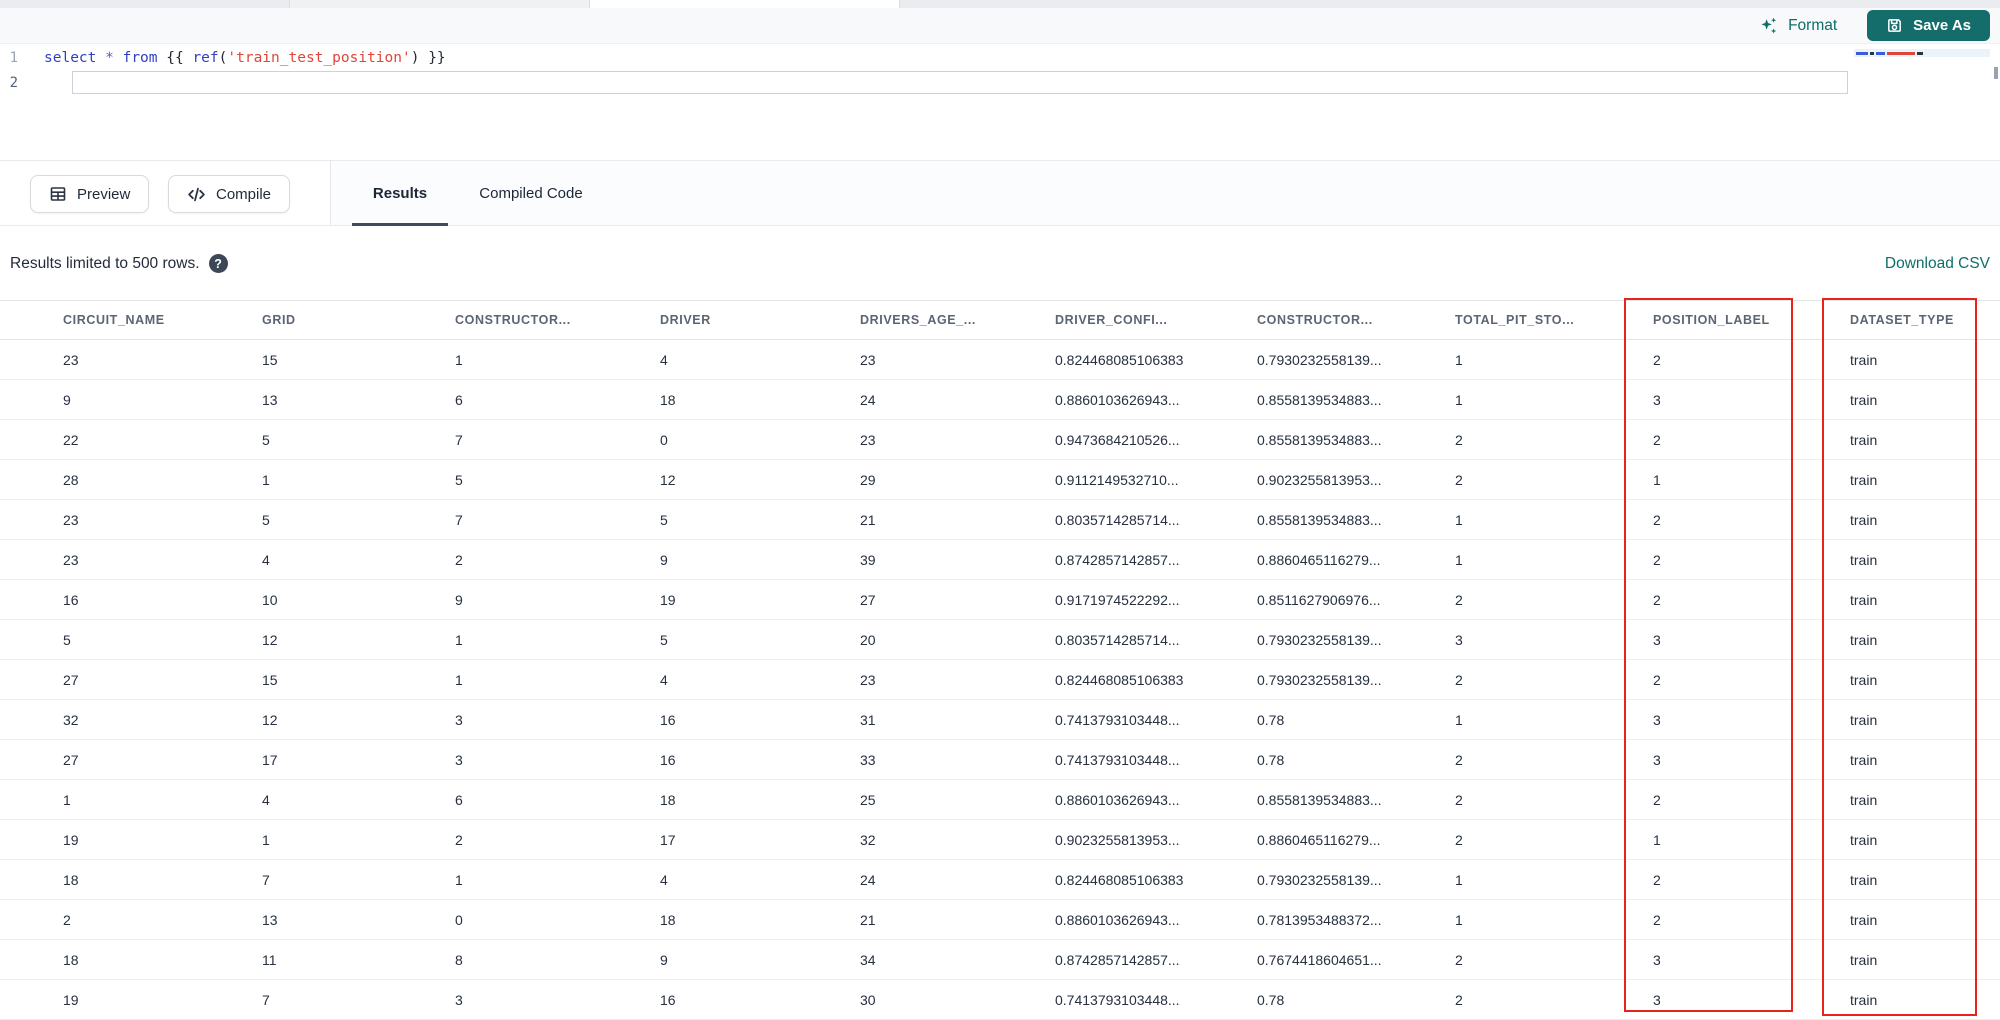 The image size is (2000, 1020). Describe the element at coordinates (1000, 82) in the screenshot. I see `code-line: 2` at that location.